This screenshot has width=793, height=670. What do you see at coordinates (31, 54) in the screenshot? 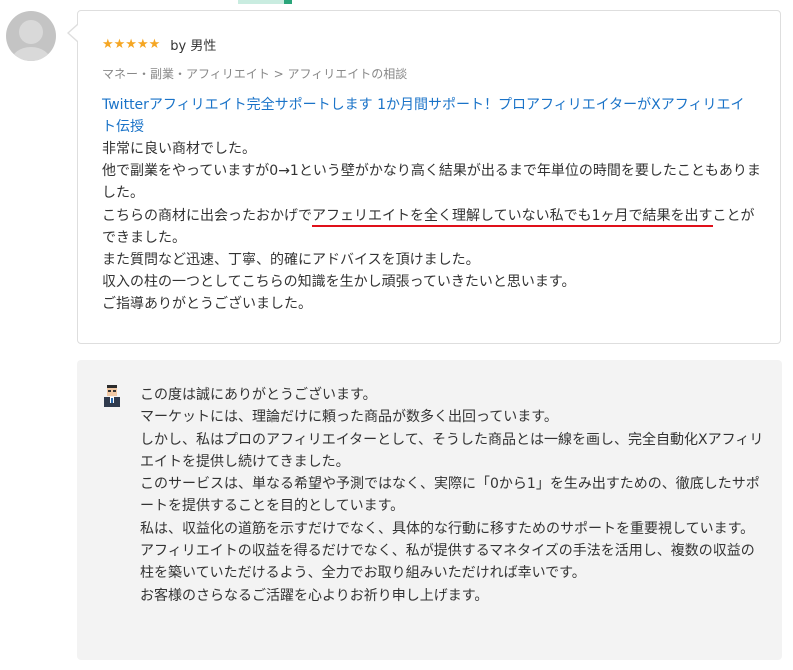
I see `avatar-body` at bounding box center [31, 54].